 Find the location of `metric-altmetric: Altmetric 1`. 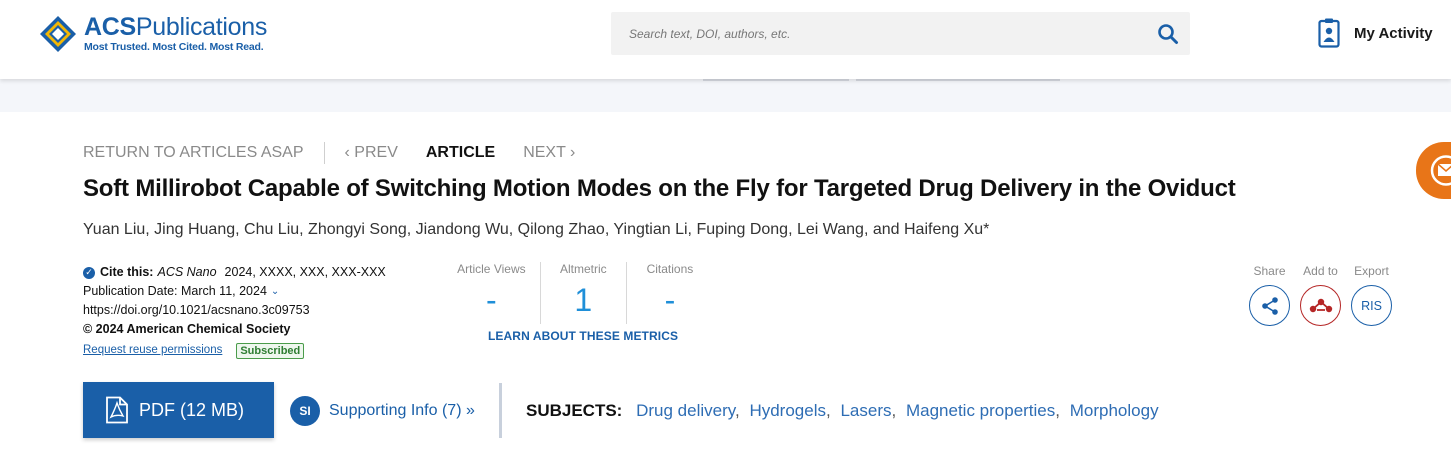

metric-altmetric: Altmetric 1 is located at coordinates (582, 293).